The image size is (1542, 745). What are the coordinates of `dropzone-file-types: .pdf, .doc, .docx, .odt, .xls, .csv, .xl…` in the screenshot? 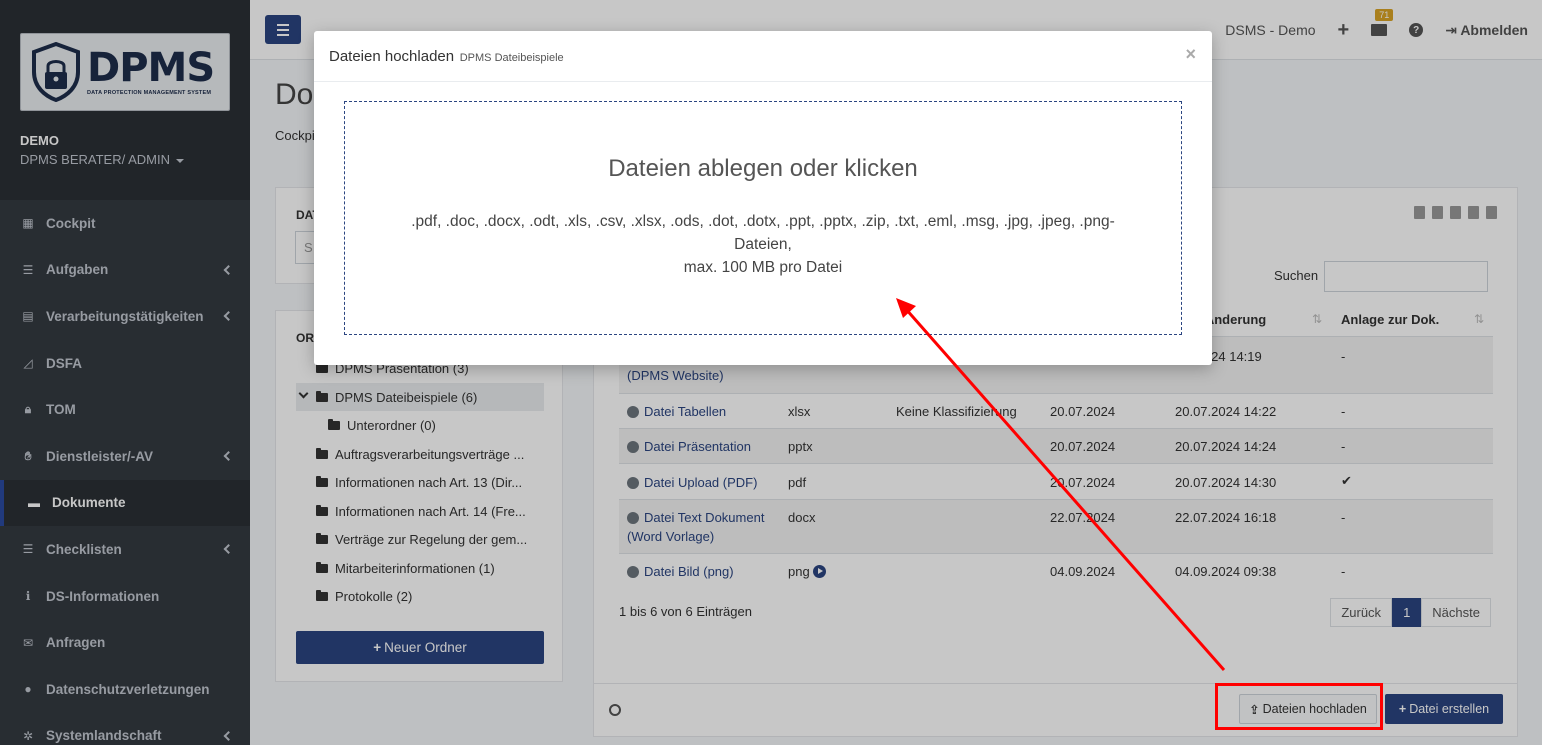 It's located at (763, 233).